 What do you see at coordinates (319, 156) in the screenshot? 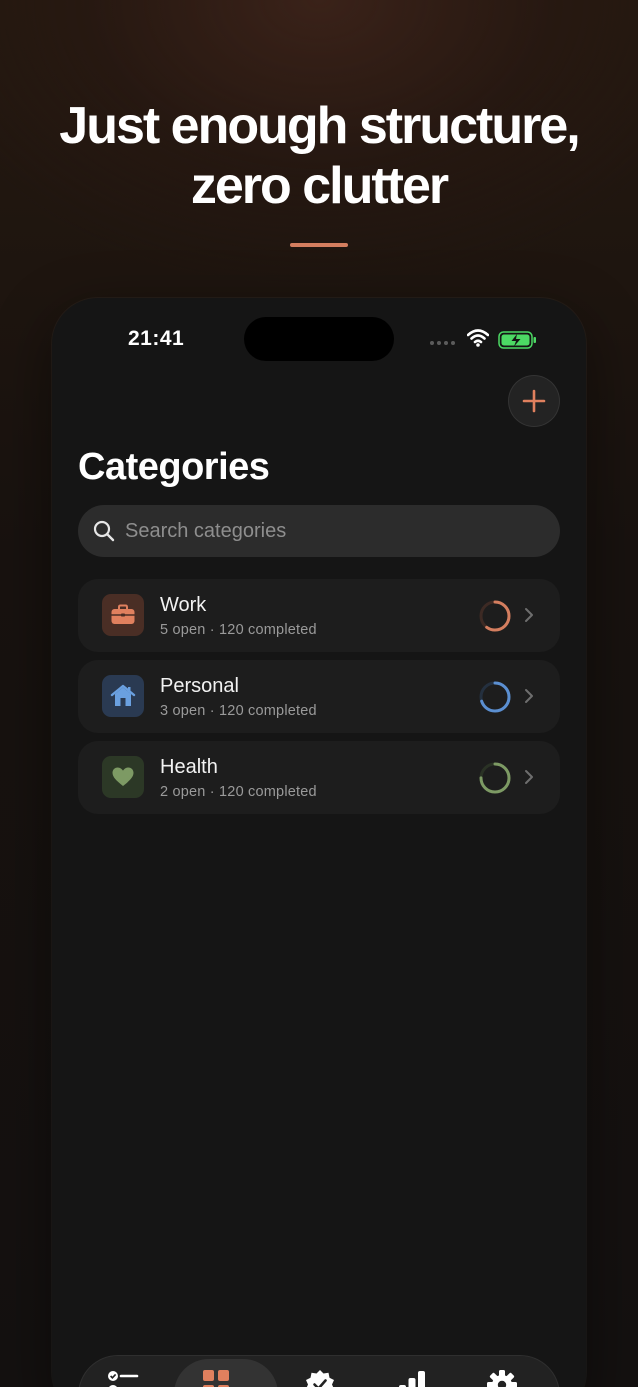
I see `marketing-headline: Just enough structure, zero clutter` at bounding box center [319, 156].